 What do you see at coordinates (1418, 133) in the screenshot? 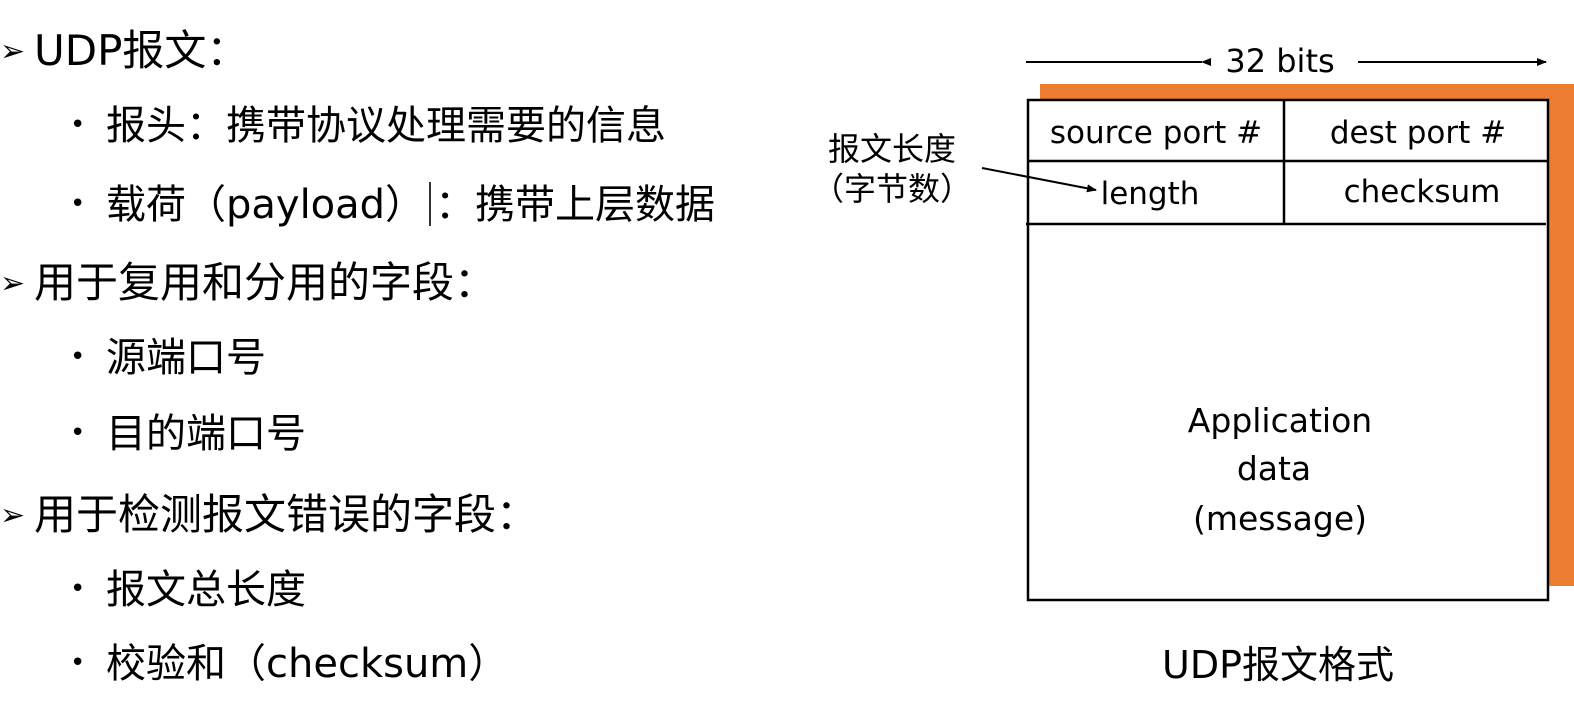
I see `dest-port-field: dest port #` at bounding box center [1418, 133].